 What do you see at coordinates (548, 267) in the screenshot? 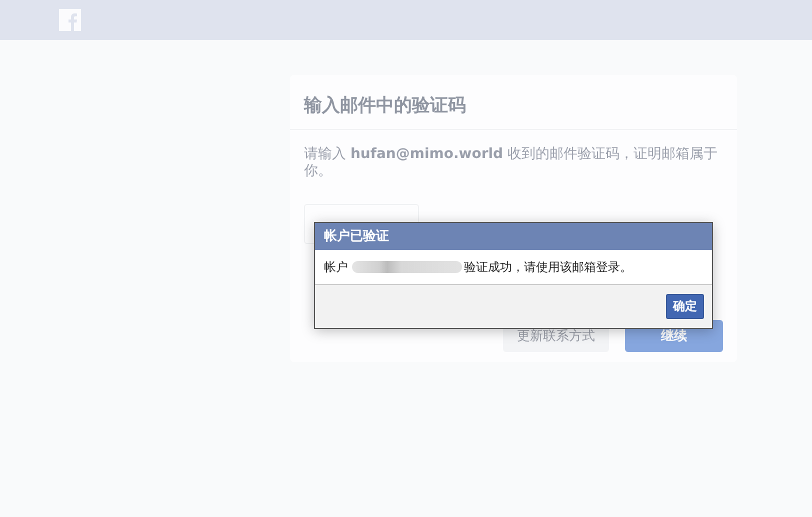
I see `message-text: 验证成功，请使用该邮箱登录。` at bounding box center [548, 267].